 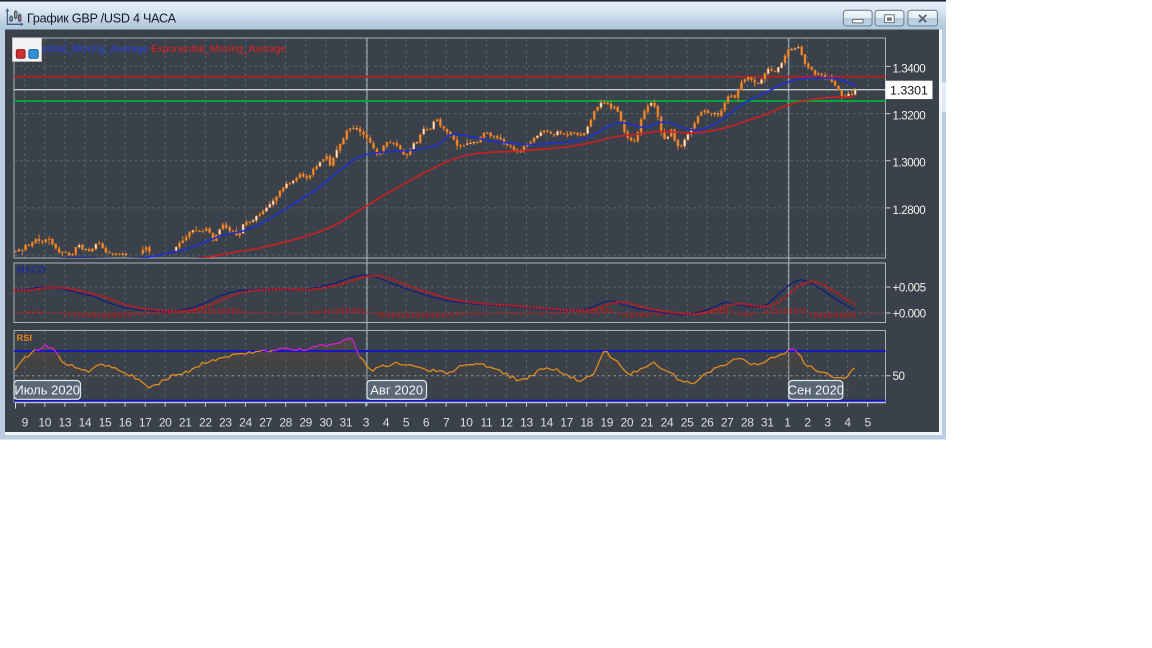 I want to click on svg-text: Exponential_Moving_Average, so click(x=219, y=49).